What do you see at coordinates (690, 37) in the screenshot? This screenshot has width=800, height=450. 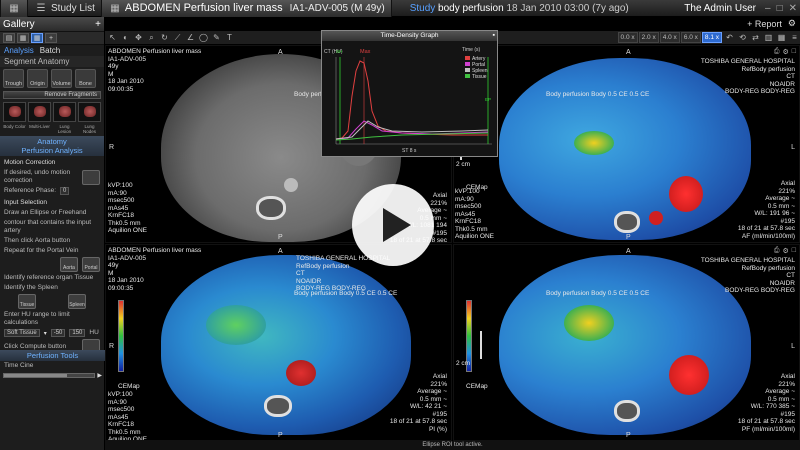 I see `zoom-level: 6.0 x` at bounding box center [690, 37].